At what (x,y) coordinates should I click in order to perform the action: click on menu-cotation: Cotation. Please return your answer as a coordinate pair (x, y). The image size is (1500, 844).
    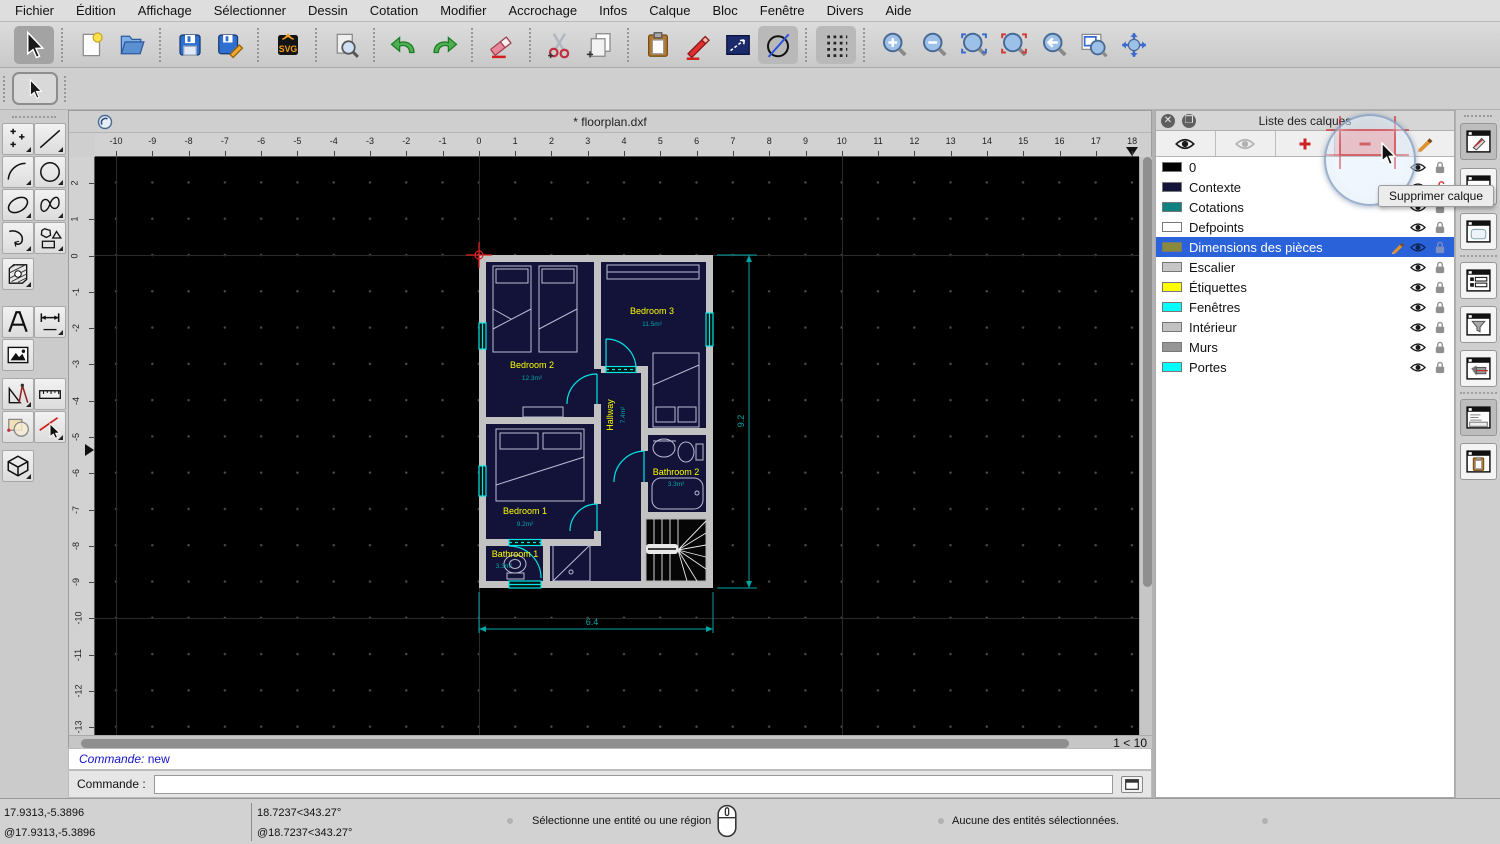
    Looking at the image, I should click on (394, 10).